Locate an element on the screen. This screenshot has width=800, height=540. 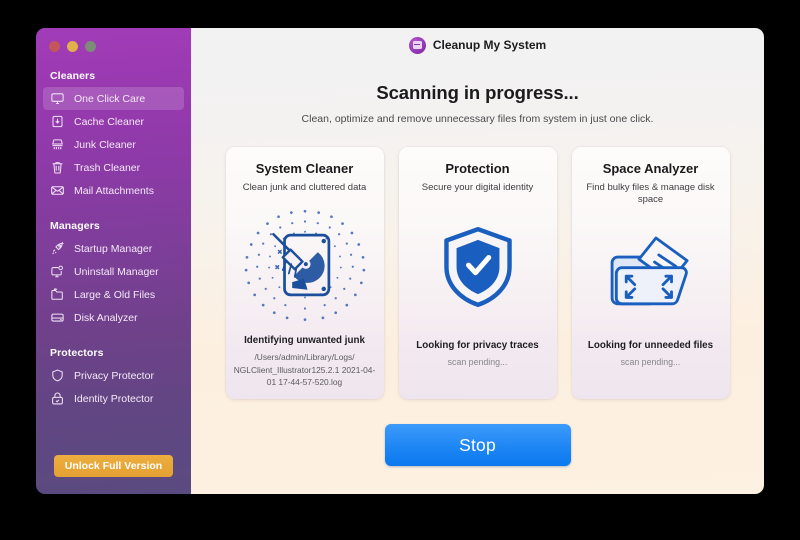
stop-button: Stop is located at coordinates (477, 445).